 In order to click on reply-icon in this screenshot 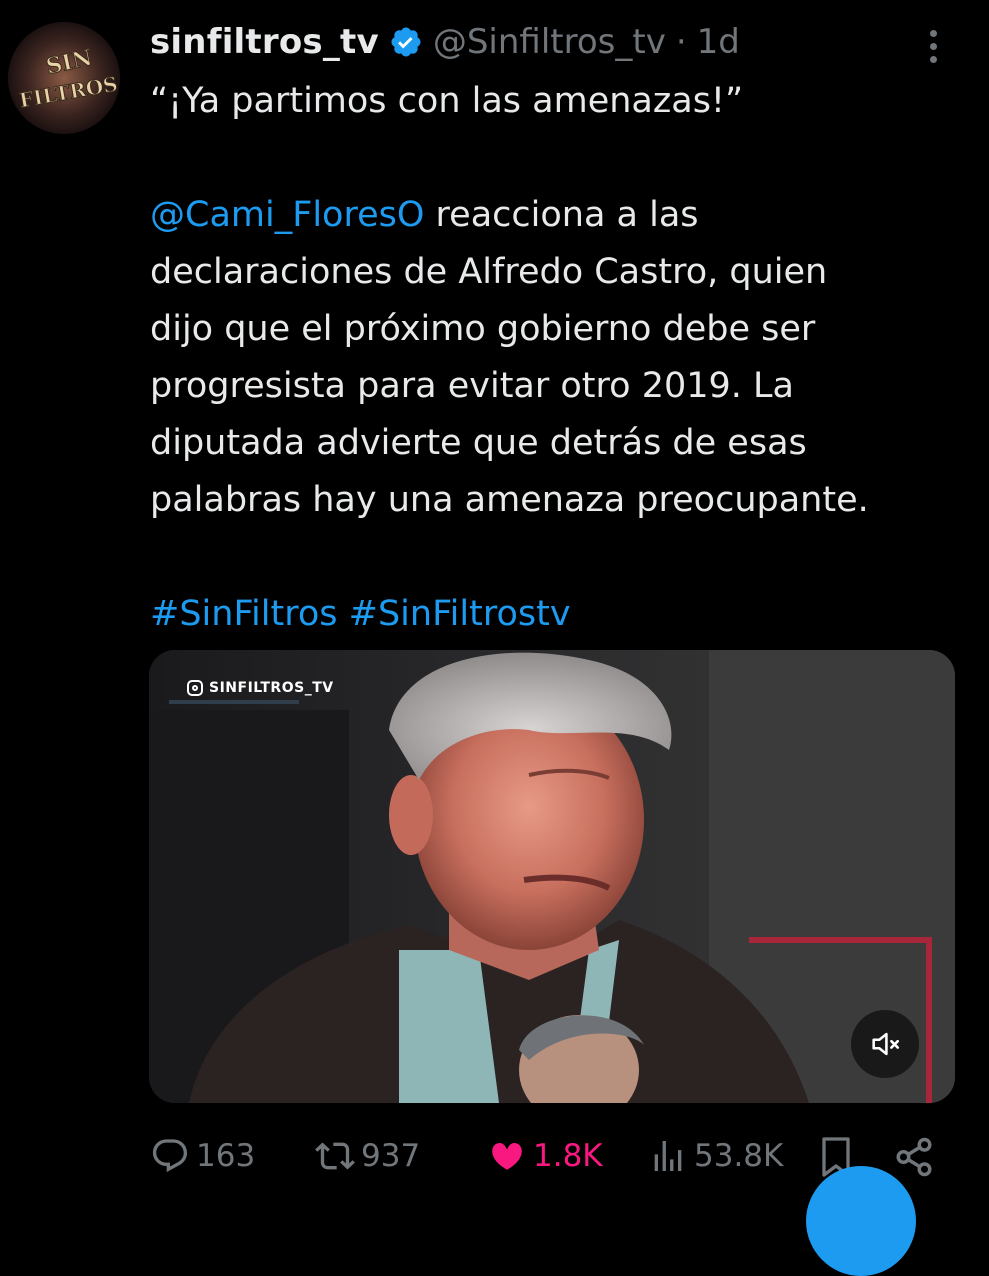, I will do `click(170, 1156)`.